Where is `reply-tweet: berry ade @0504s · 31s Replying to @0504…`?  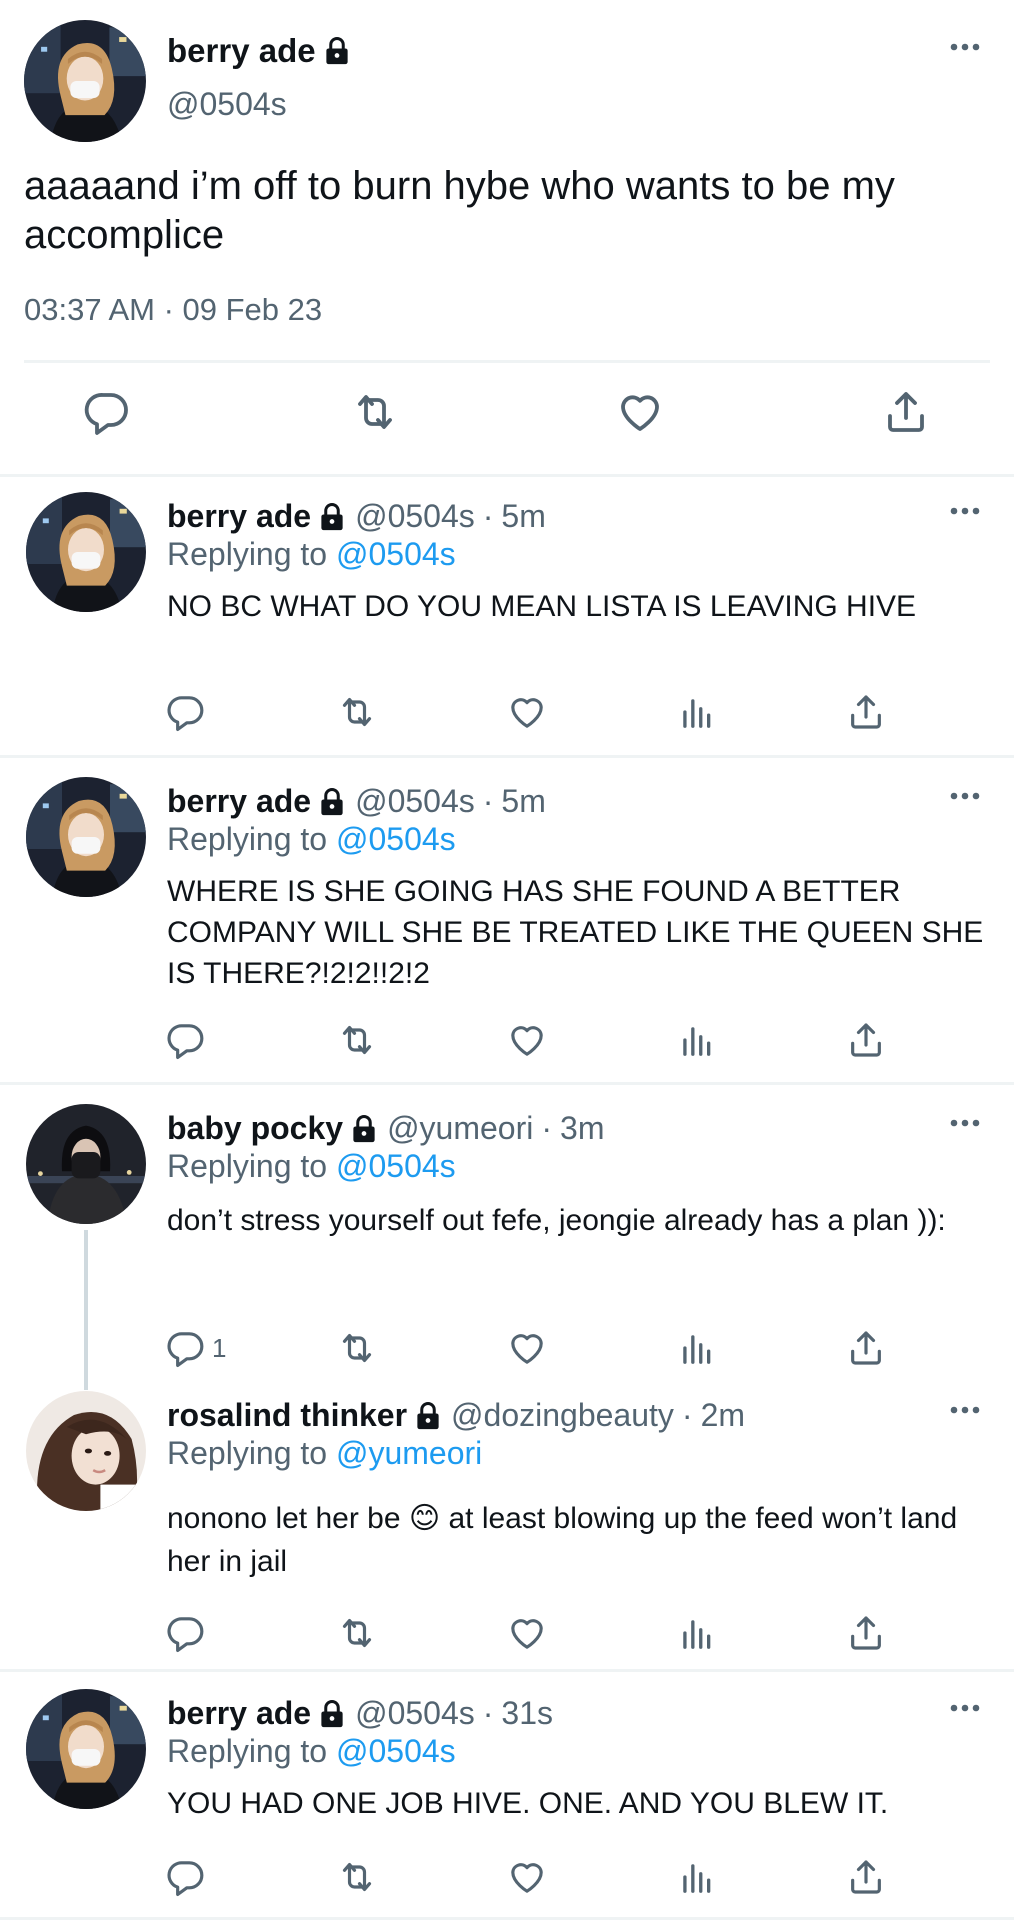
reply-tweet: berry ade @0504s · 31s Replying to @0504… is located at coordinates (507, 1797).